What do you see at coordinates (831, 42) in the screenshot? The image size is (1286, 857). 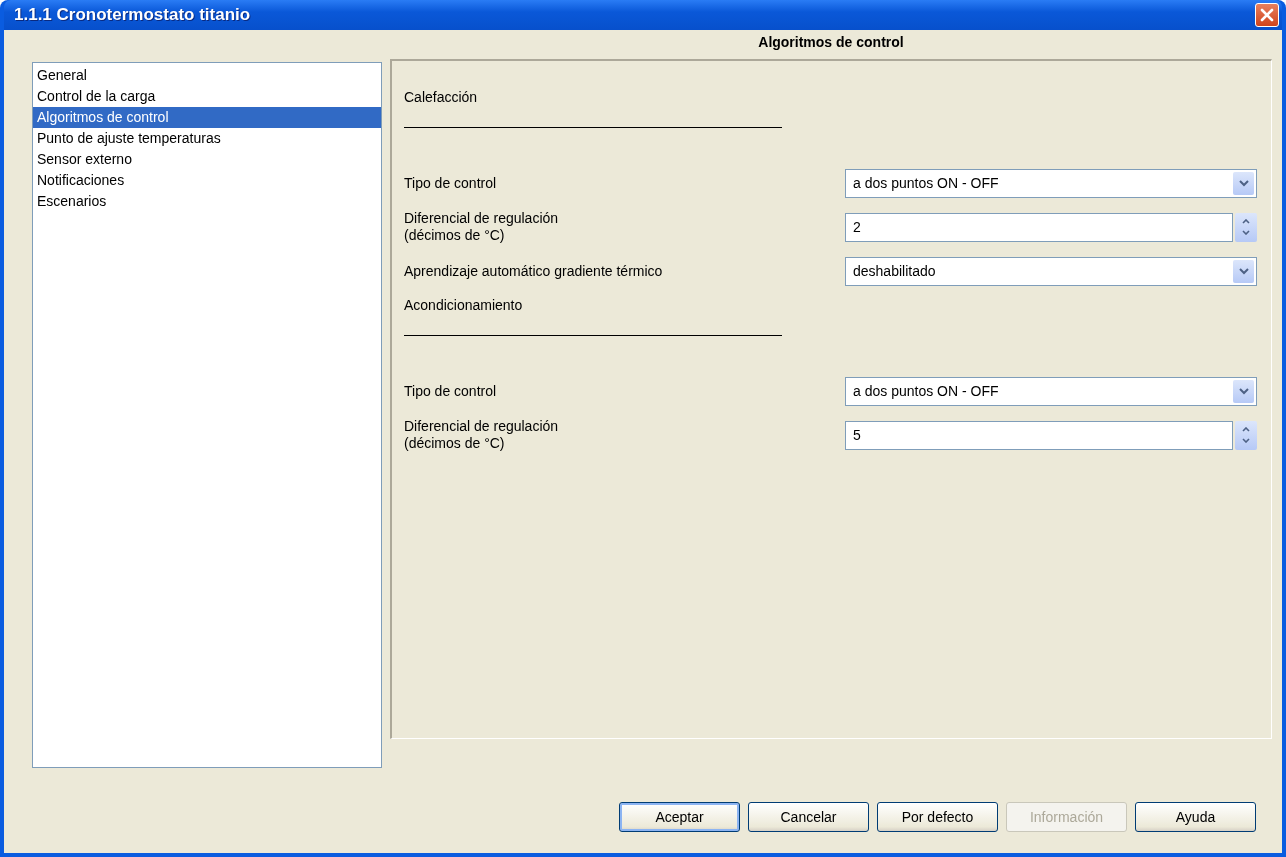 I see `panel-title: Algoritmos de control` at bounding box center [831, 42].